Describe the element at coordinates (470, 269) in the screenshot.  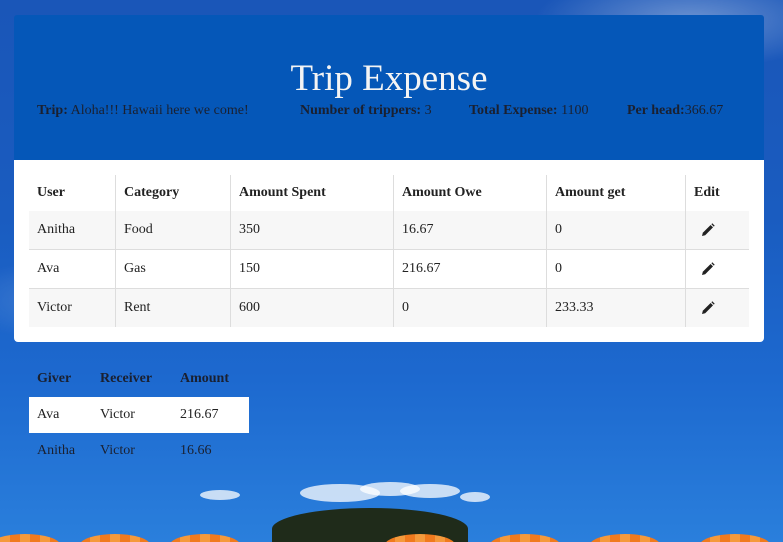
I see `cell-amount-owe: 216.67` at that location.